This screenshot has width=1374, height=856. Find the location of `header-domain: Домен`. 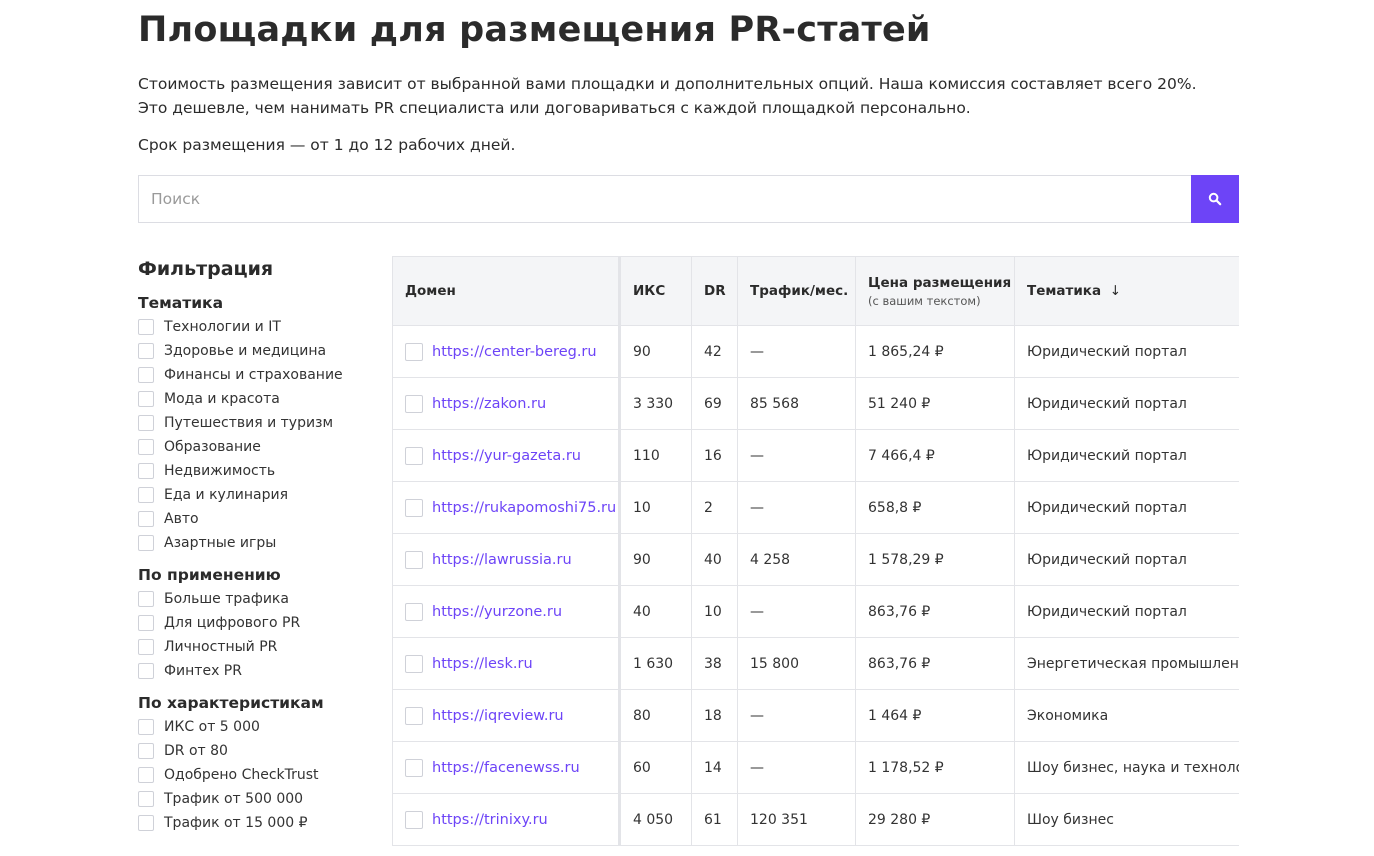

header-domain: Домен is located at coordinates (506, 291).